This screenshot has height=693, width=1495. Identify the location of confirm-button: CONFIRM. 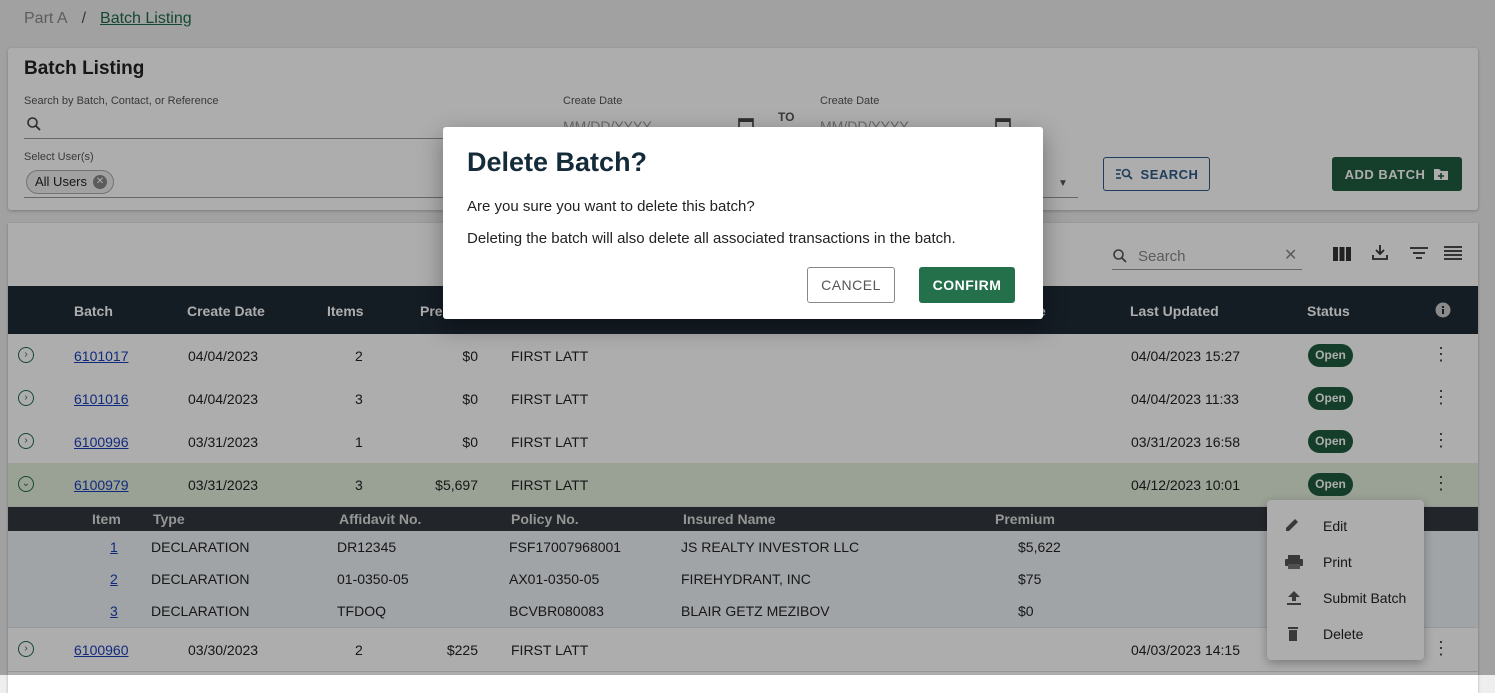
(967, 285).